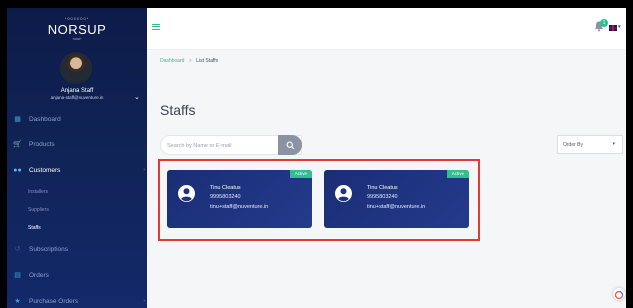 The image size is (633, 308). Describe the element at coordinates (17, 301) in the screenshot. I see `purchase-orders-icon: ★` at that location.